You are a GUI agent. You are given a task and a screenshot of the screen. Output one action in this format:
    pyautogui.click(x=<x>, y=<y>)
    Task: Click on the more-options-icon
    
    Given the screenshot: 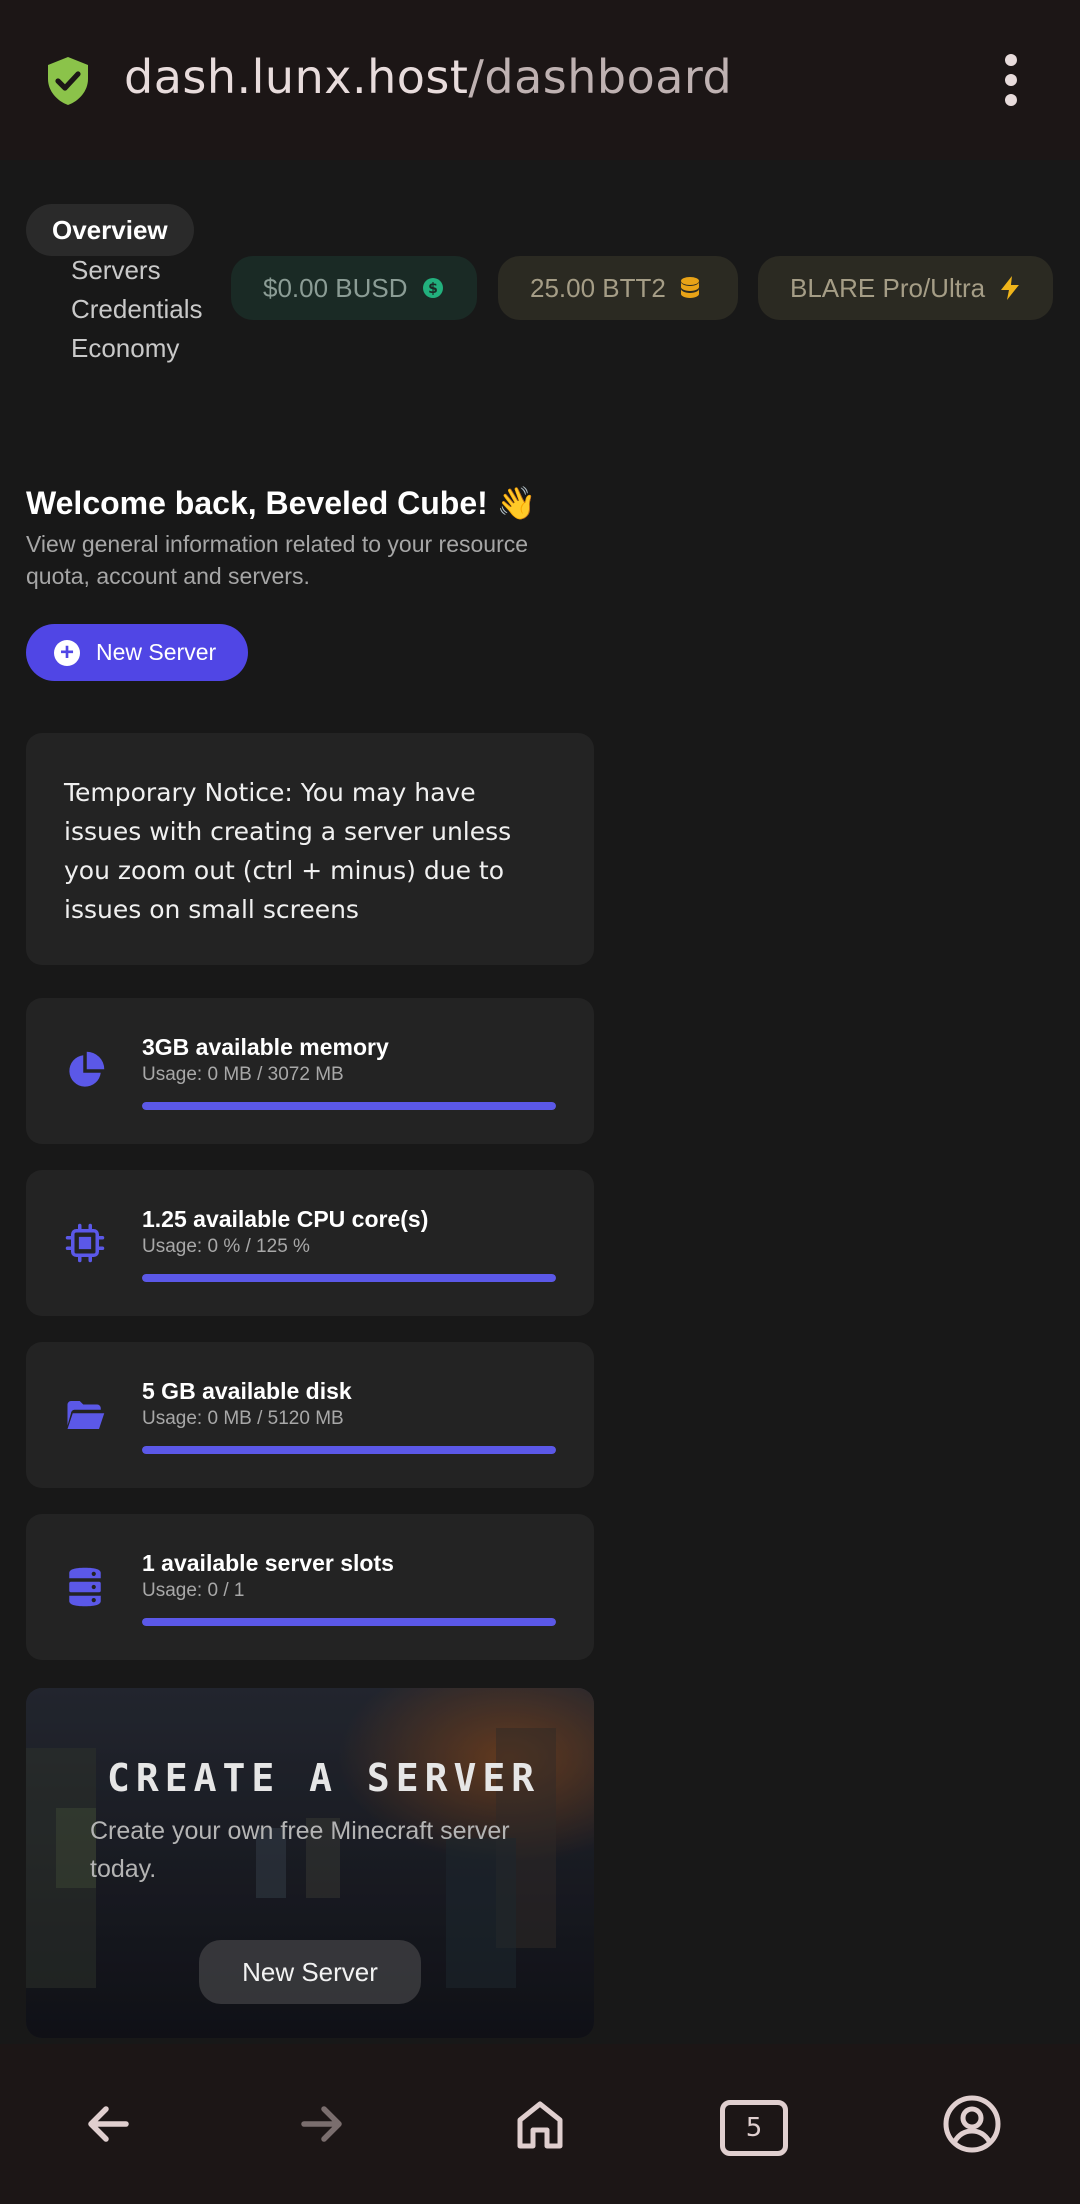 What is the action you would take?
    pyautogui.click(x=1011, y=80)
    